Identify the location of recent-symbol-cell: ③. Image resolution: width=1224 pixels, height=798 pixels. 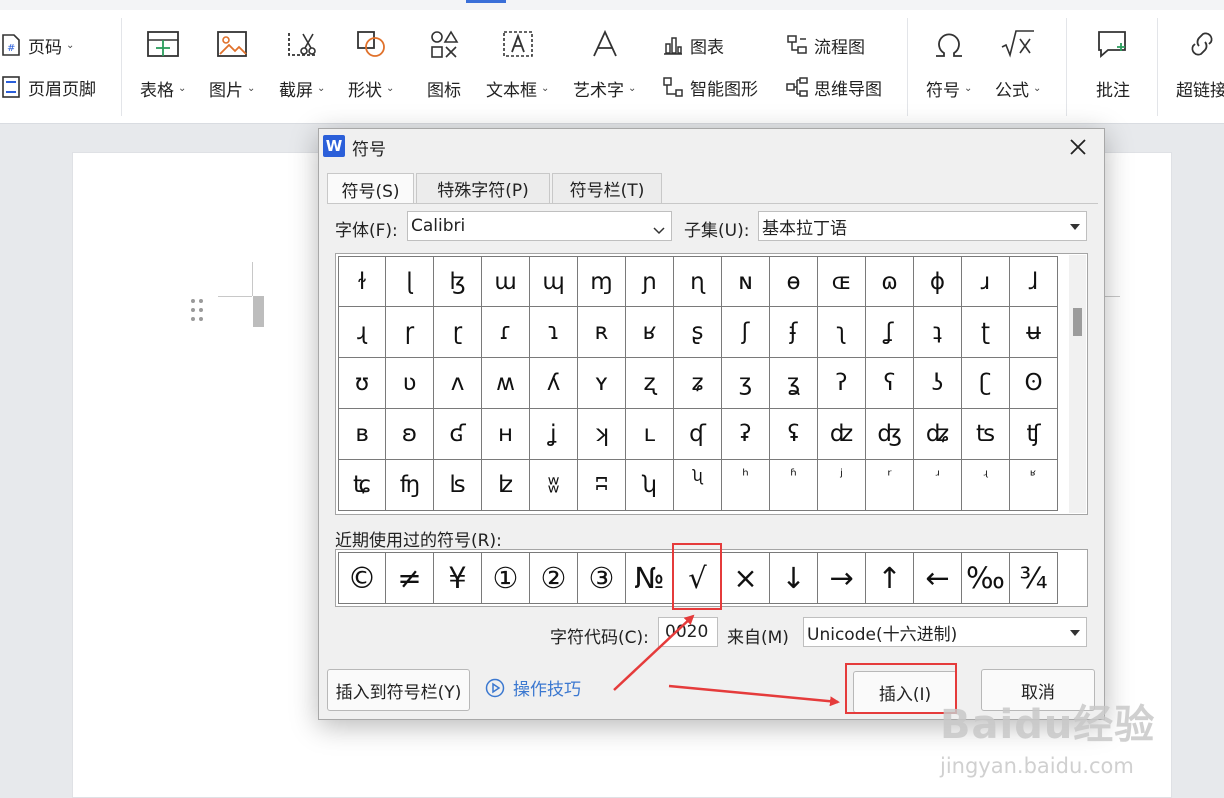
(602, 578).